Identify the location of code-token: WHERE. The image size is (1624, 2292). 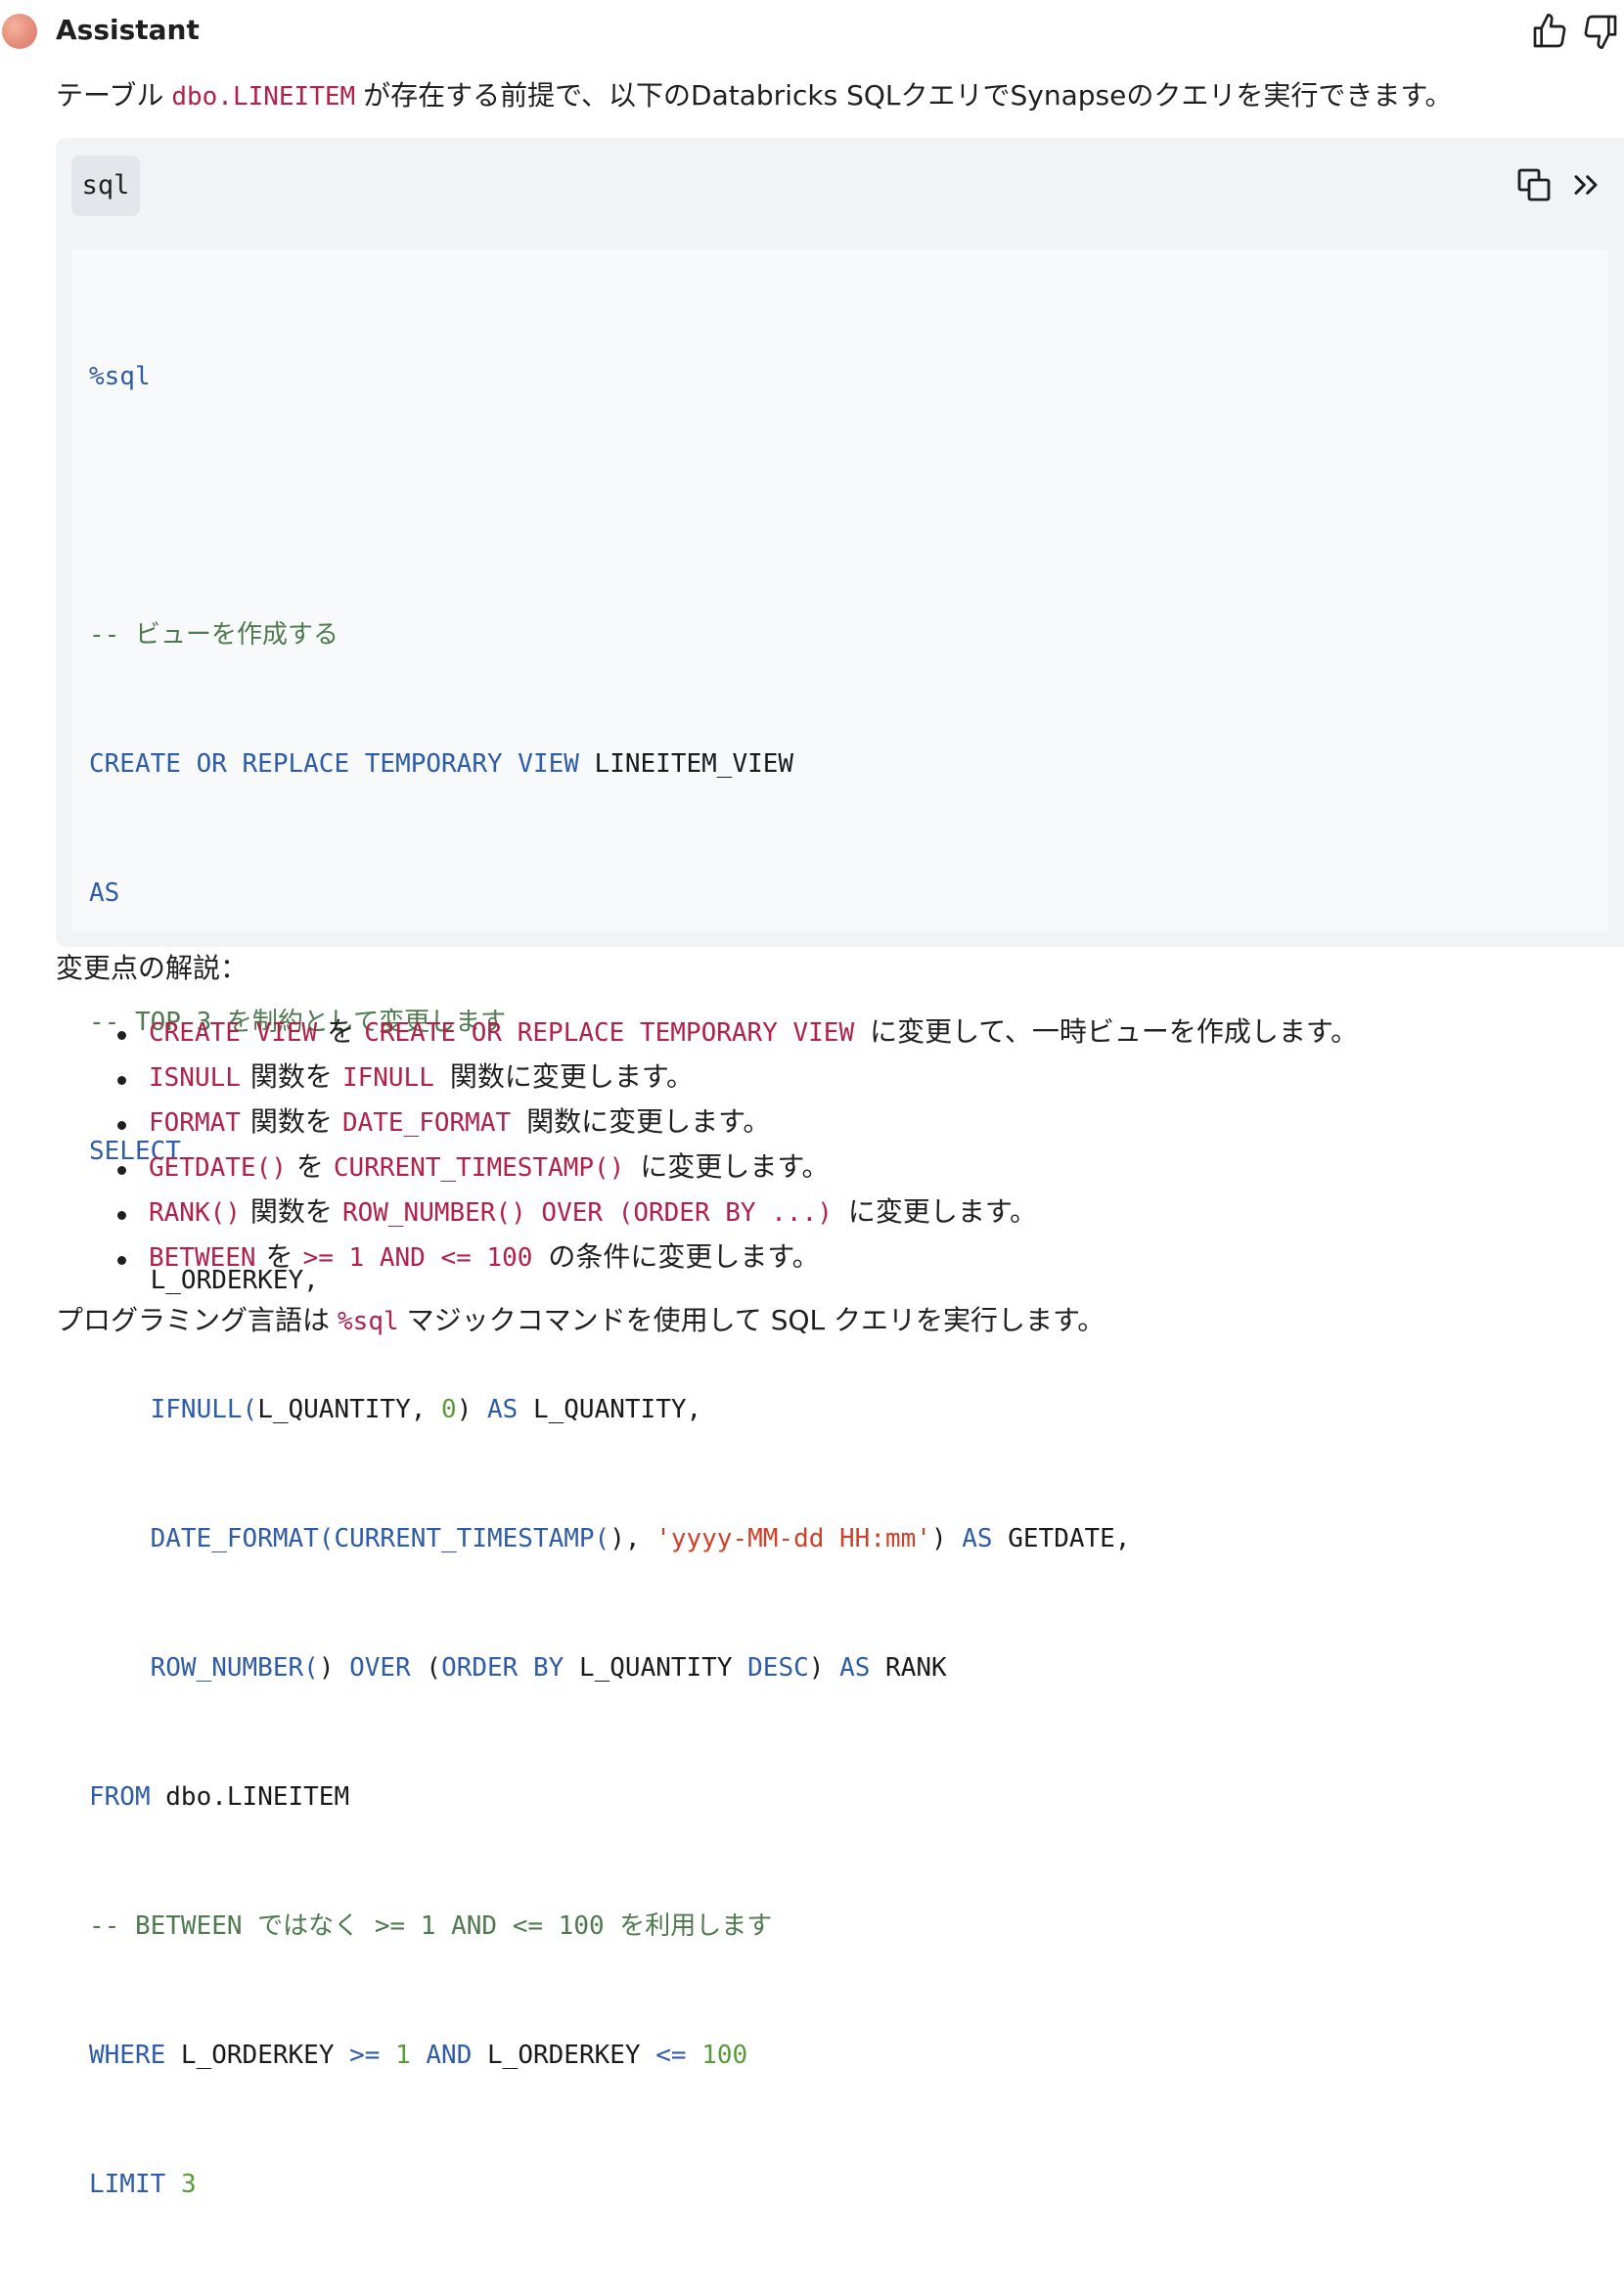
(127, 2055).